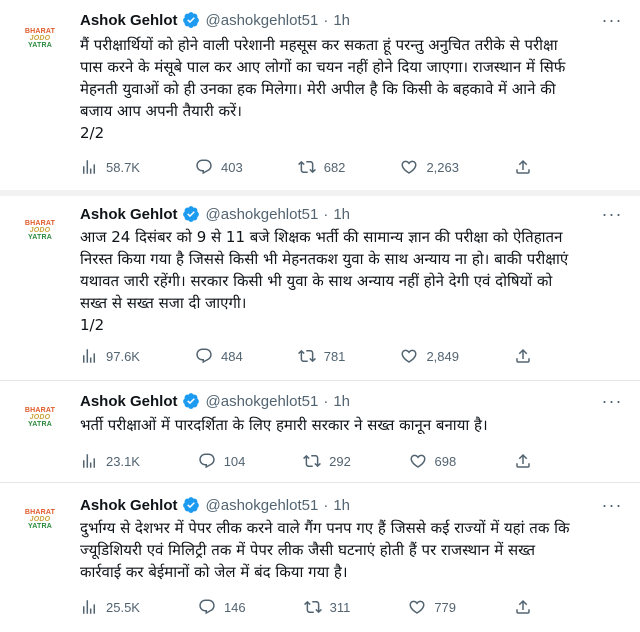 The image size is (640, 632). I want to click on like-count: 2,849, so click(442, 356).